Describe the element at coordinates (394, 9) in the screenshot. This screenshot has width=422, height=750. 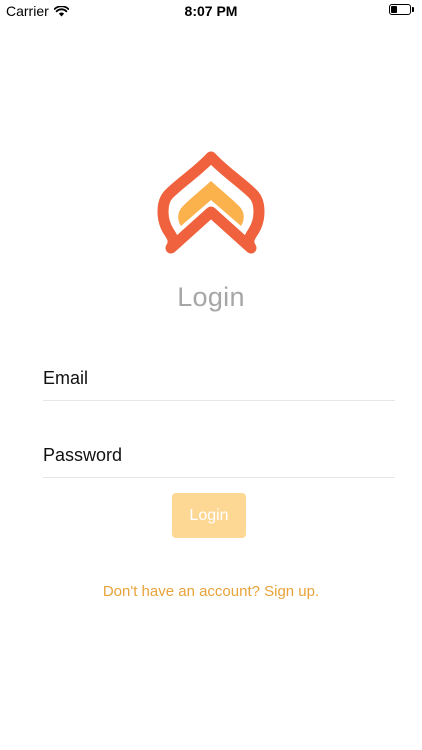
I see `battery-fill` at that location.